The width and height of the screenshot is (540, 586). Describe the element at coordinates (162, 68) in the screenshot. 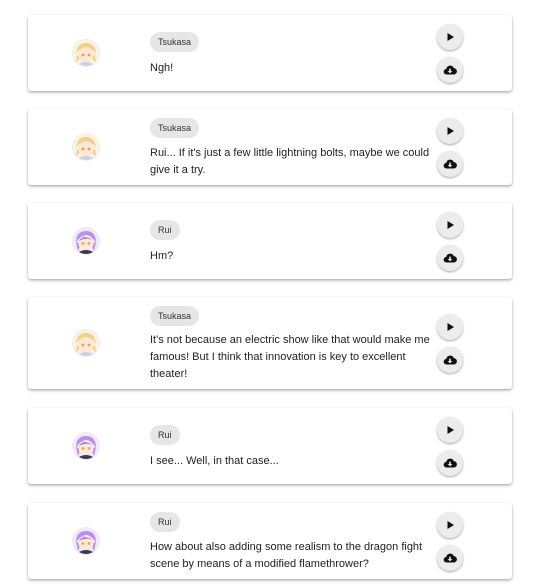

I see `voice-line-text: Ngh!` at that location.